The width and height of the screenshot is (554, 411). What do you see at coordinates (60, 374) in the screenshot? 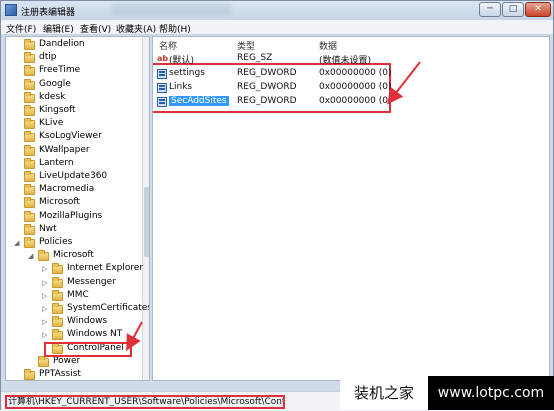
I see `tree-item-label: PPTAssist` at bounding box center [60, 374].